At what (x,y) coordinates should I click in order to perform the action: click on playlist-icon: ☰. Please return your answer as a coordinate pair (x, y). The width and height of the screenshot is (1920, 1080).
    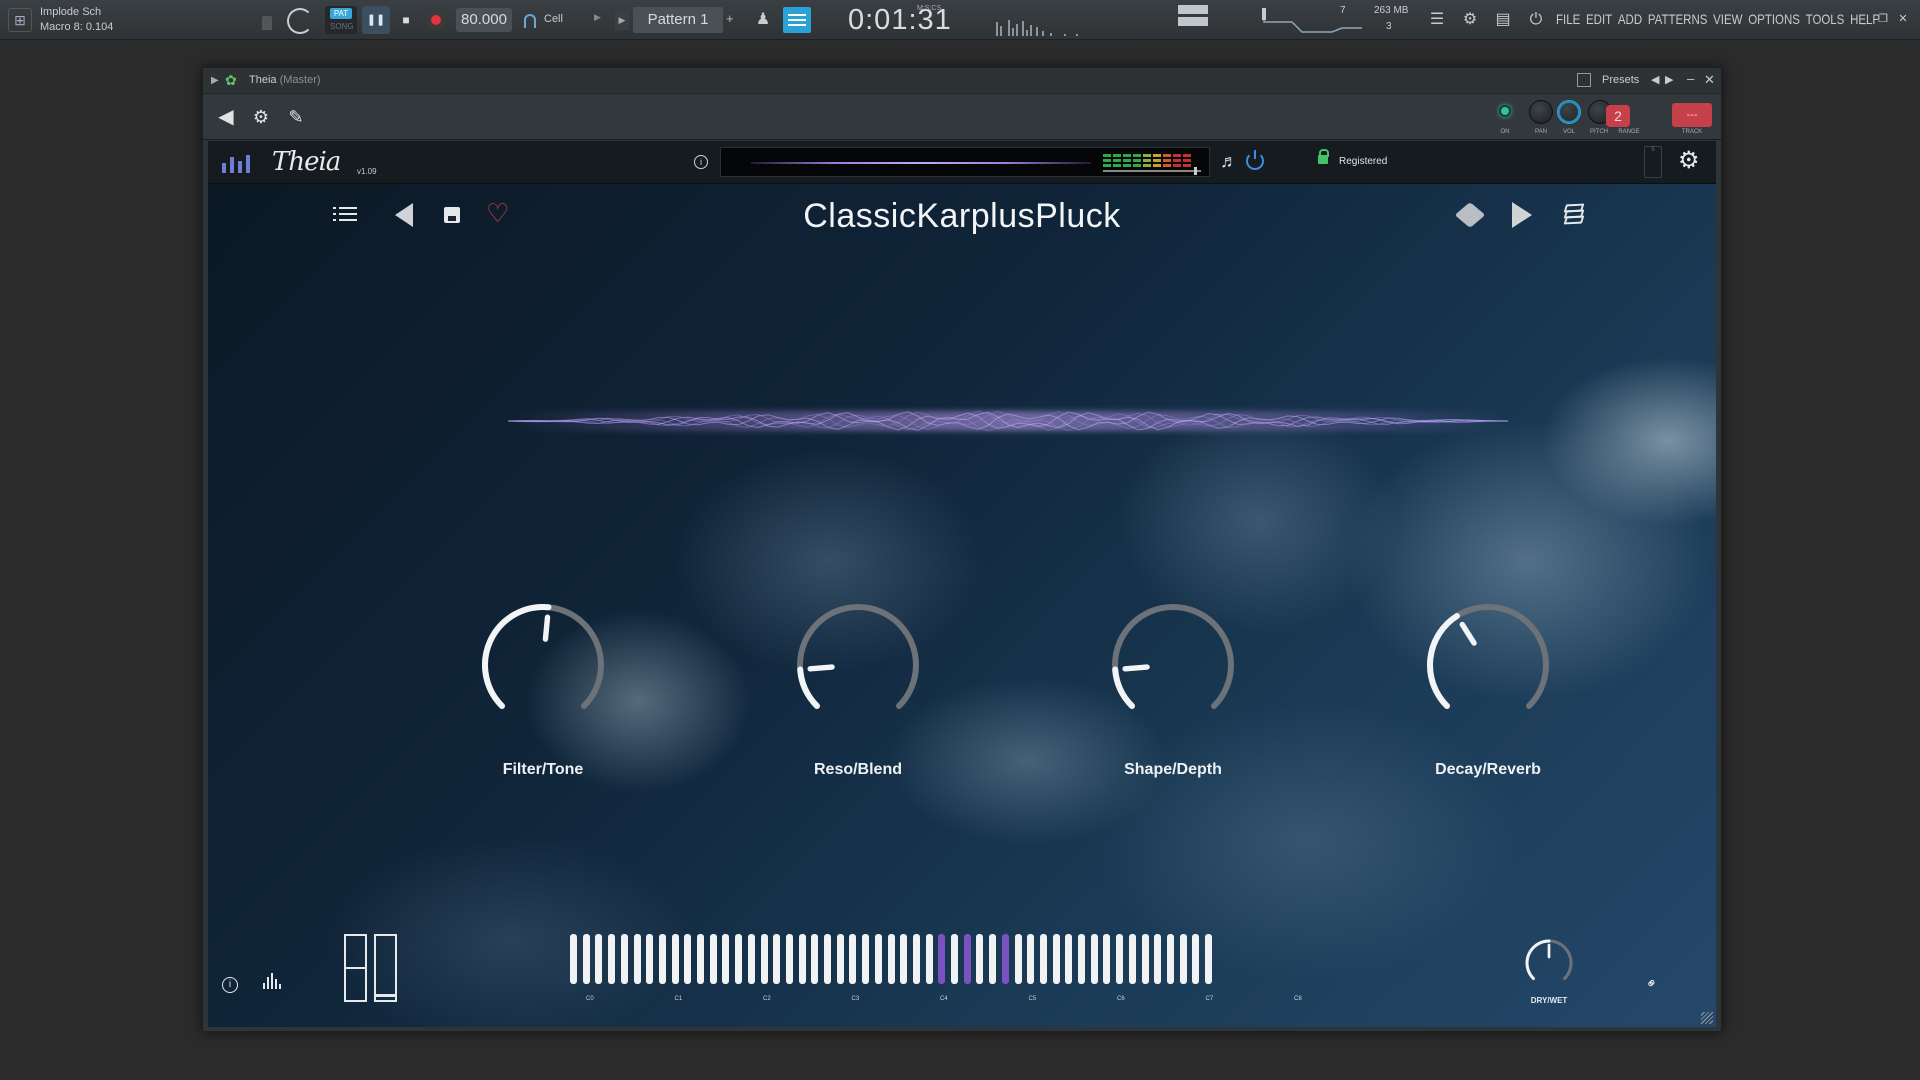
    Looking at the image, I should click on (1437, 20).